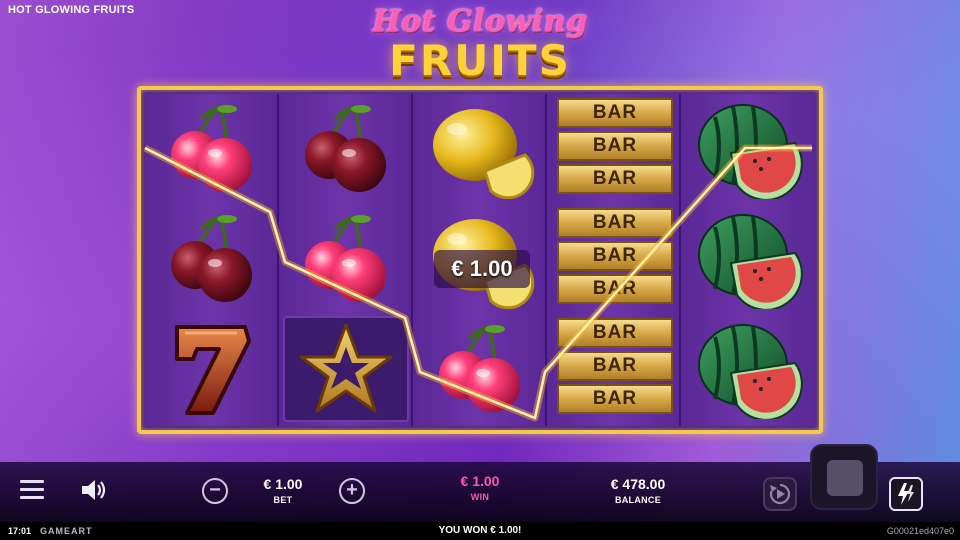 The image size is (960, 540). I want to click on balance-value: € 478.00, so click(638, 484).